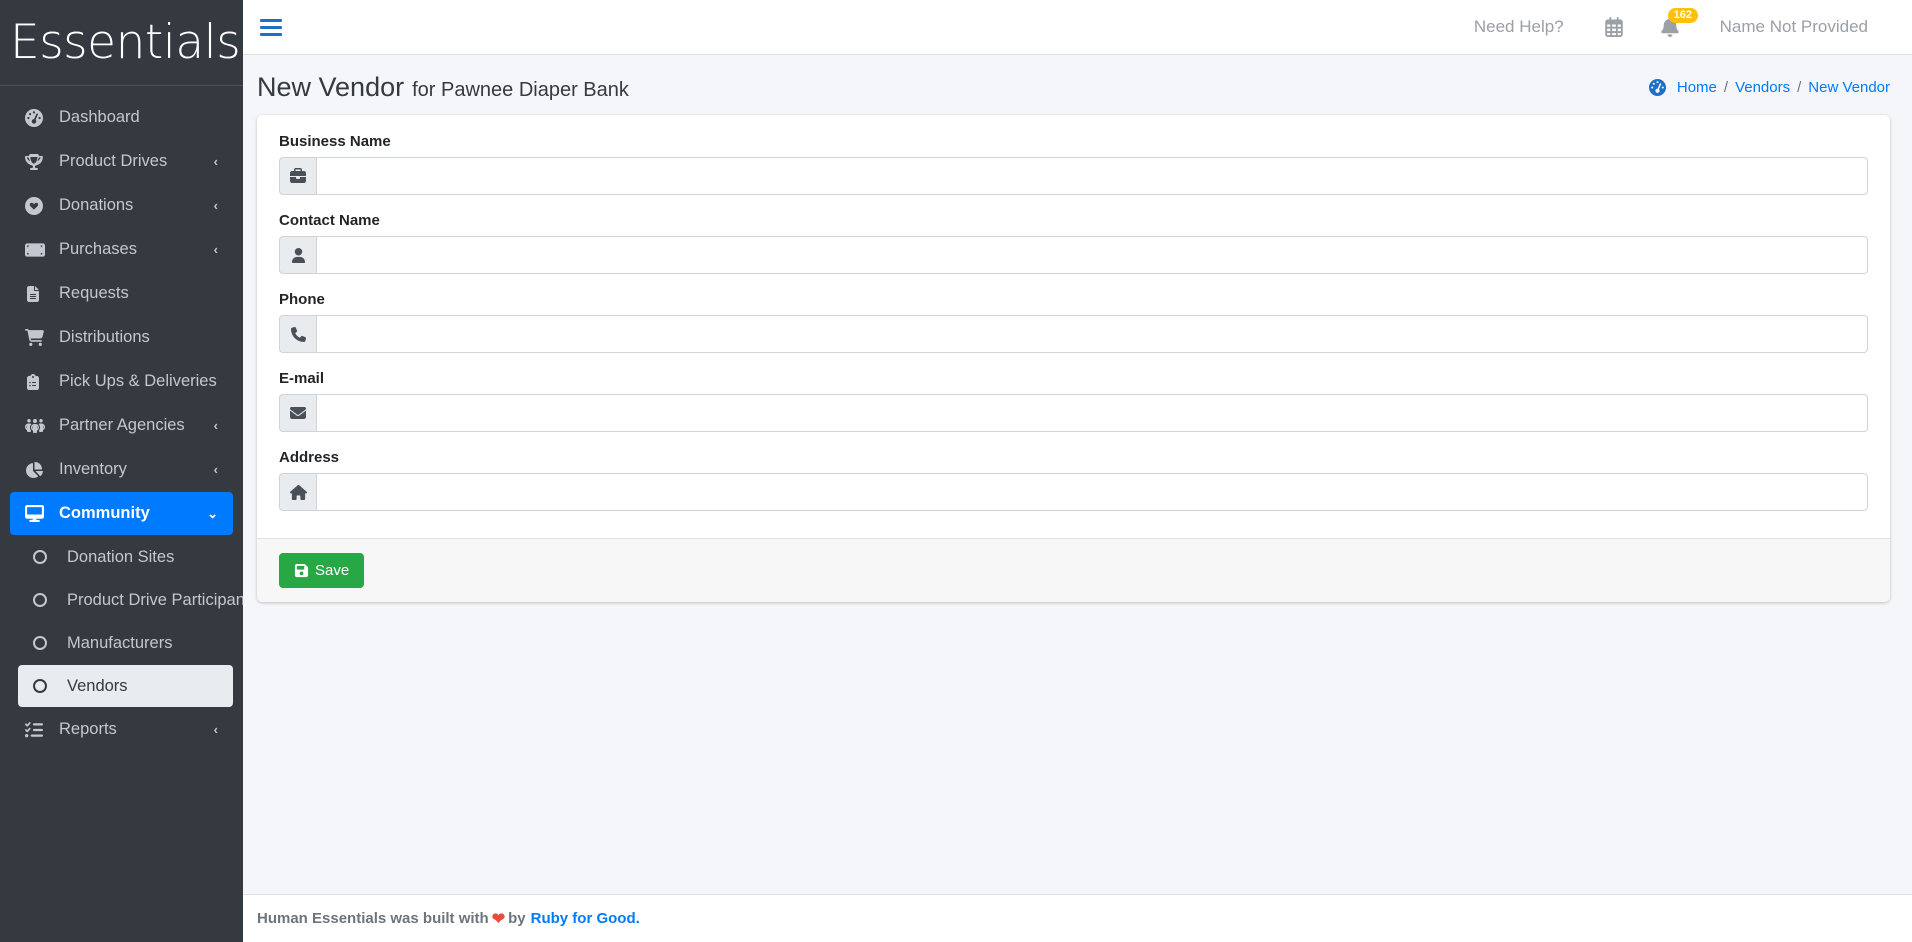 The image size is (1912, 942). What do you see at coordinates (335, 141) in the screenshot?
I see `field-label: Business Name` at bounding box center [335, 141].